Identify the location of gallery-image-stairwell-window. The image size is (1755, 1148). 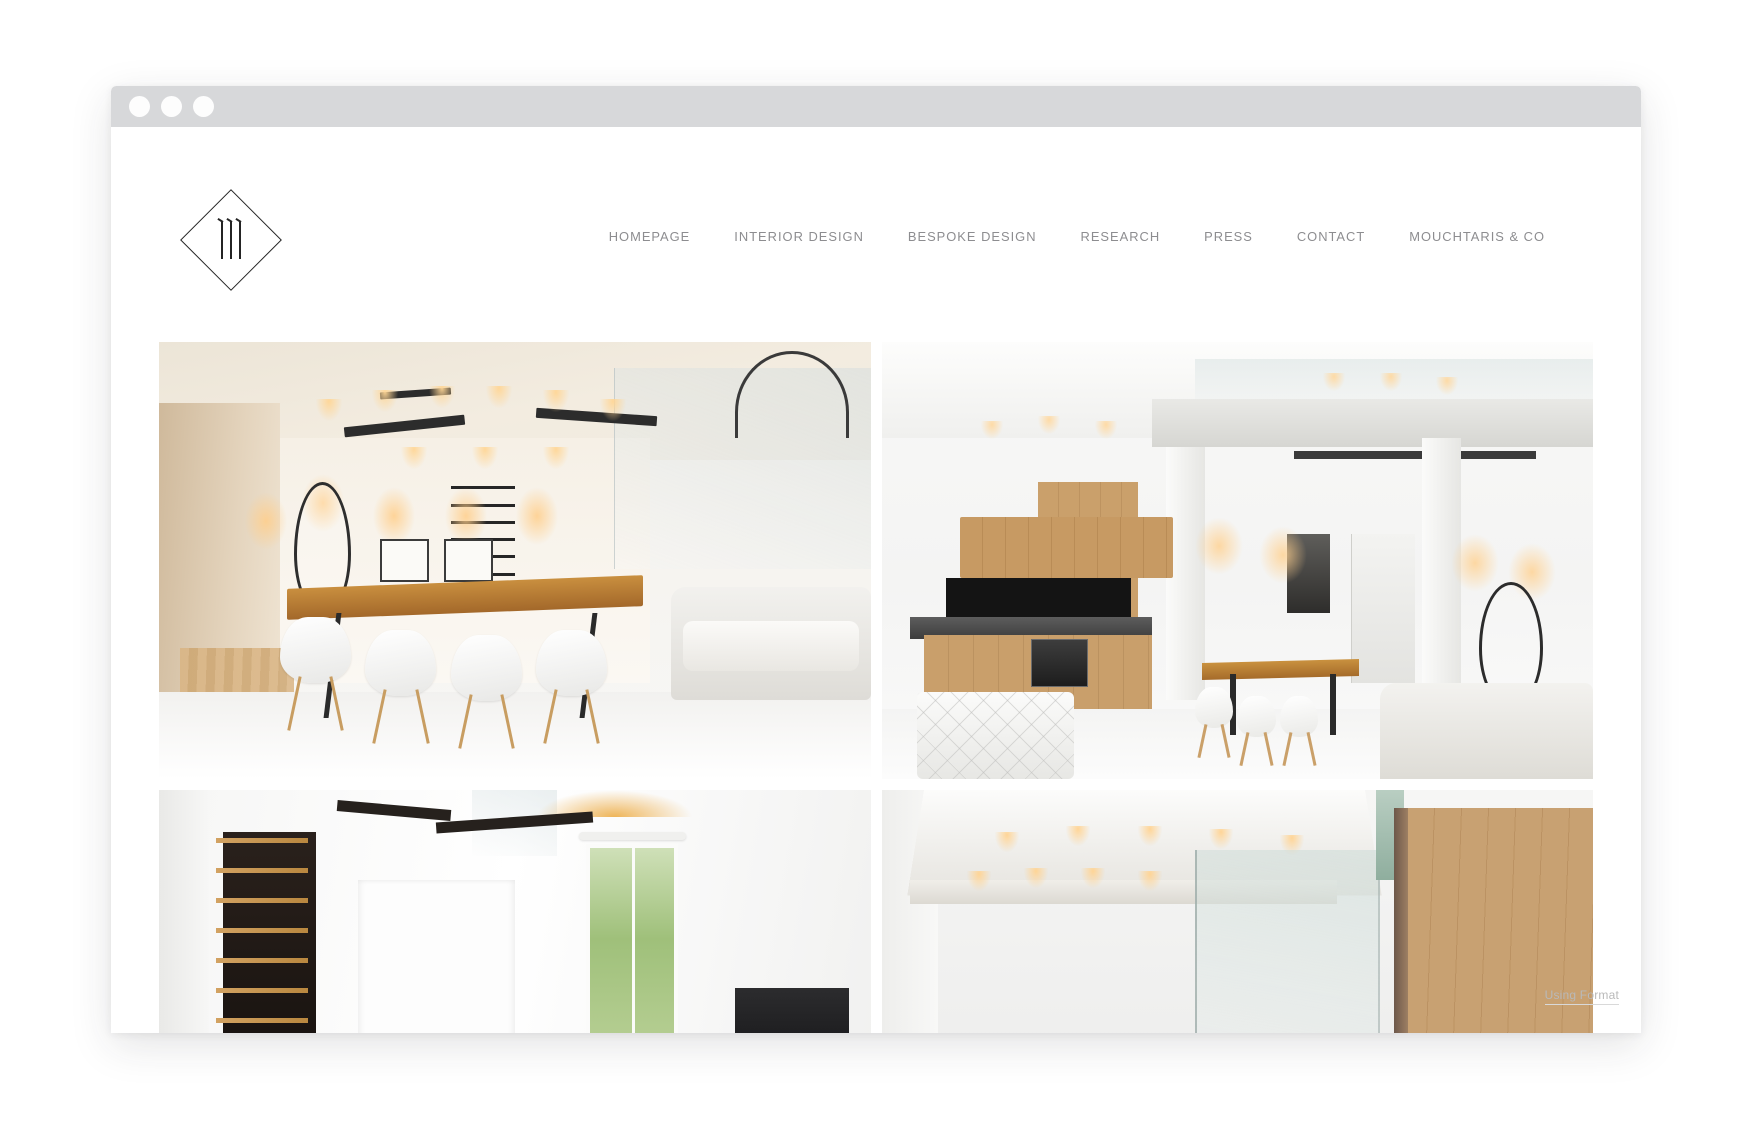
(515, 911).